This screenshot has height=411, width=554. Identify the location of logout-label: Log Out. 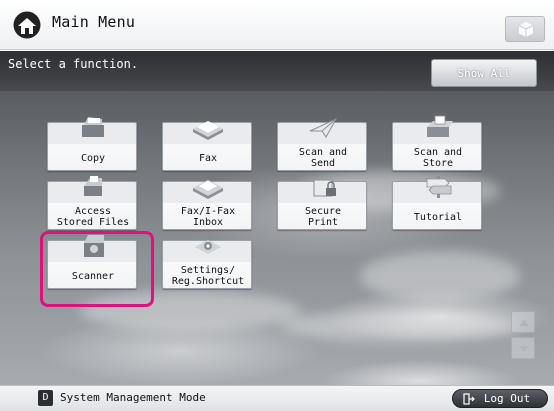
(507, 398).